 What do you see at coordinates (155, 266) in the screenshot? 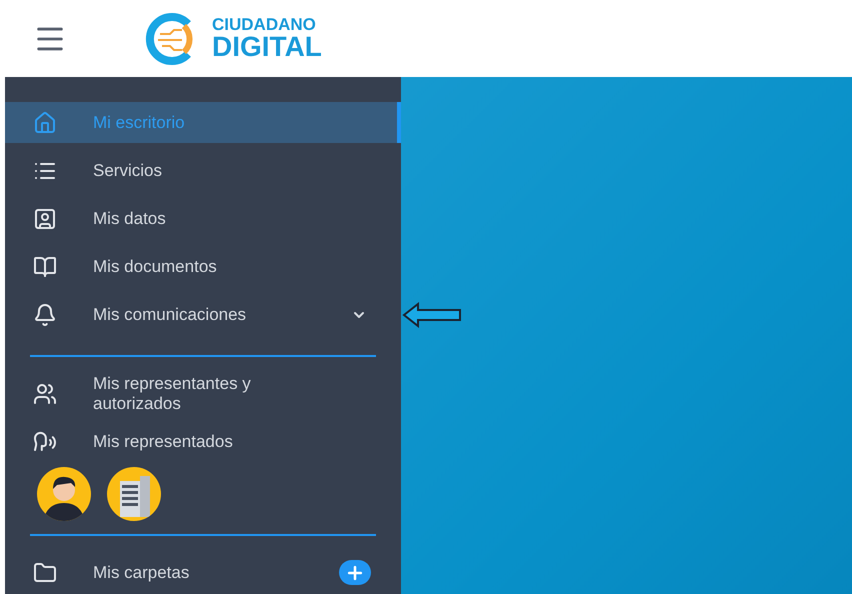
I see `item-label: Mis documentos` at bounding box center [155, 266].